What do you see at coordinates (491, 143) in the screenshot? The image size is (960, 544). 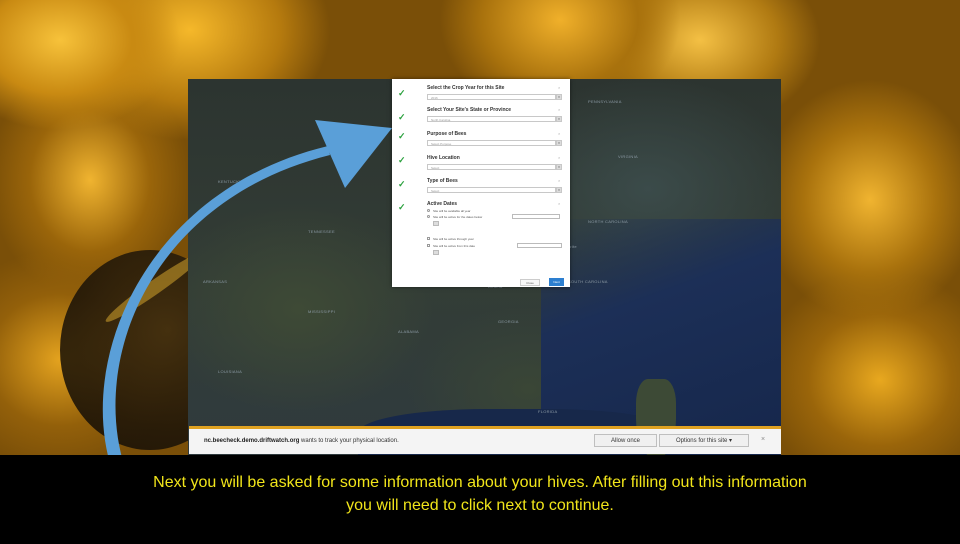 I see `purpose-select: Select Purpose` at bounding box center [491, 143].